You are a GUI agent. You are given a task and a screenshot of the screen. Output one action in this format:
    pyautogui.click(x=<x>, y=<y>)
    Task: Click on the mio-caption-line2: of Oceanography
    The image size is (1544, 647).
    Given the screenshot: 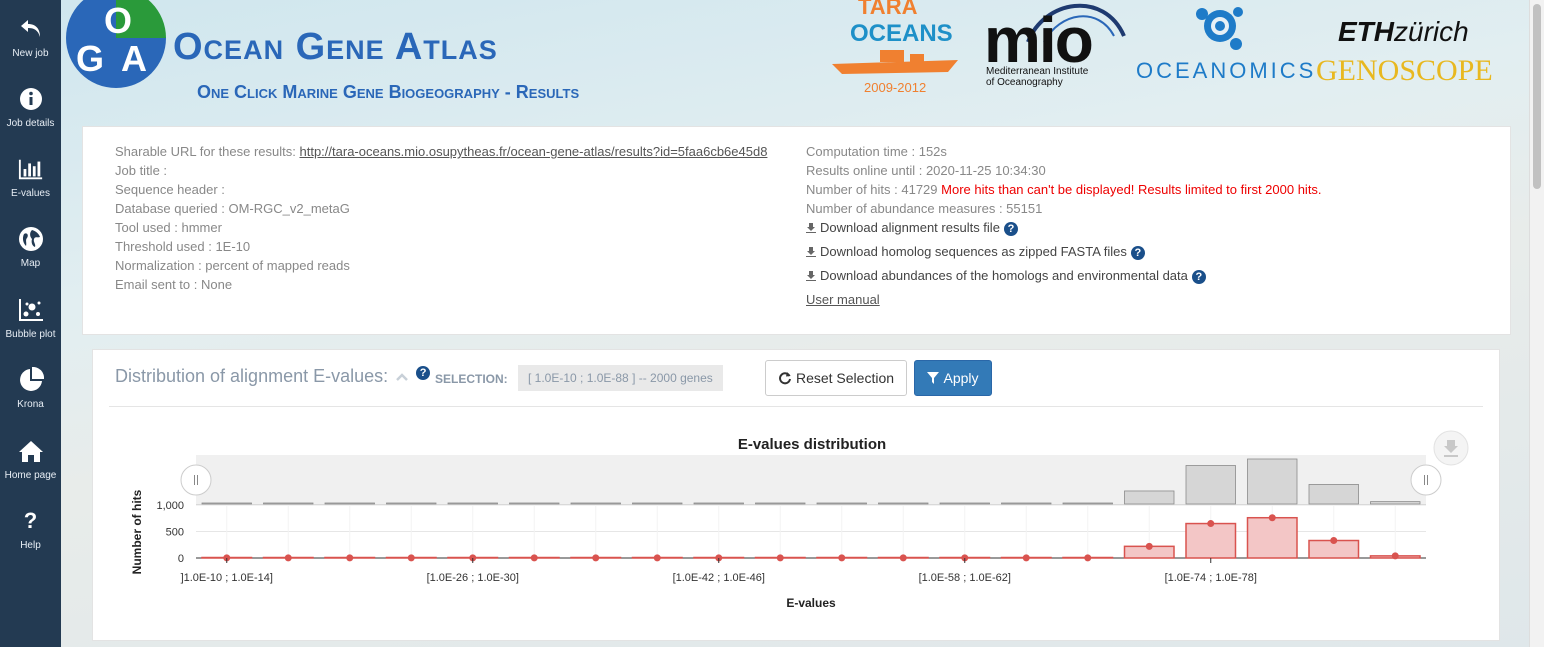 What is the action you would take?
    pyautogui.click(x=1024, y=82)
    